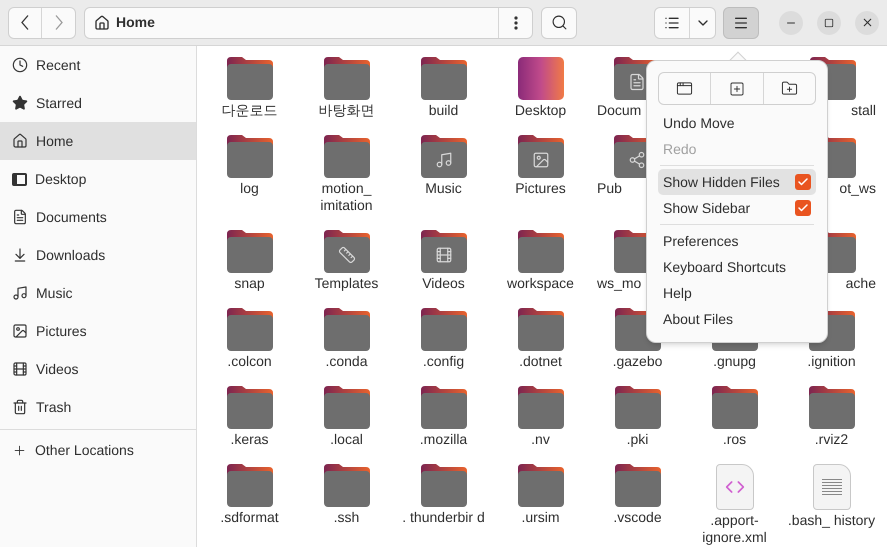  I want to click on recent-icon, so click(20, 65).